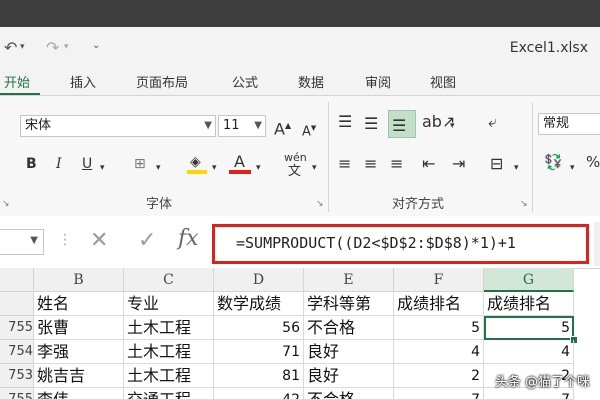  Describe the element at coordinates (79, 394) in the screenshot. I see `table-cell: 李伟` at that location.